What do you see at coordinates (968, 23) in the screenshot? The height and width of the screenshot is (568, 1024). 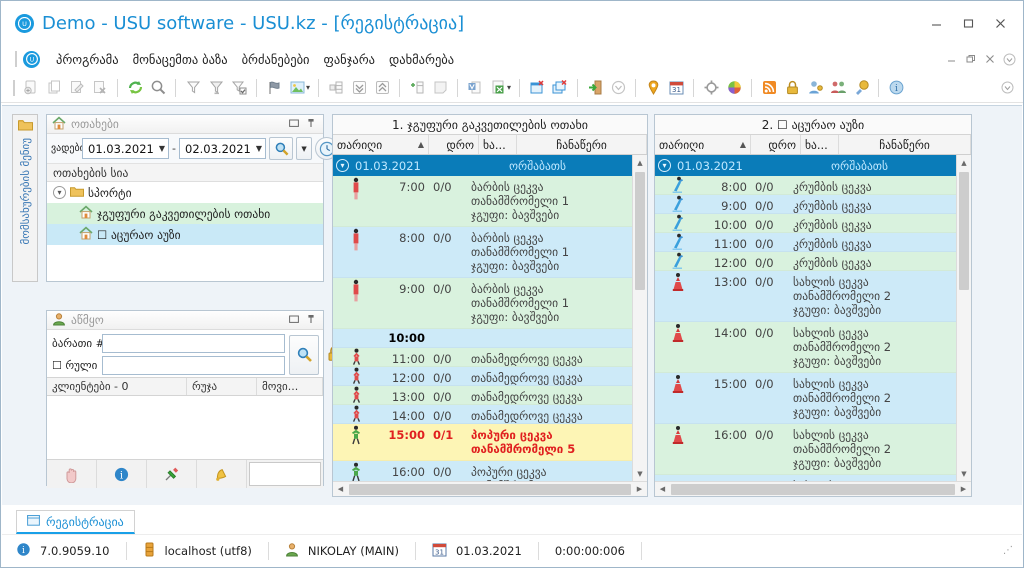 I see `maximize-button` at bounding box center [968, 23].